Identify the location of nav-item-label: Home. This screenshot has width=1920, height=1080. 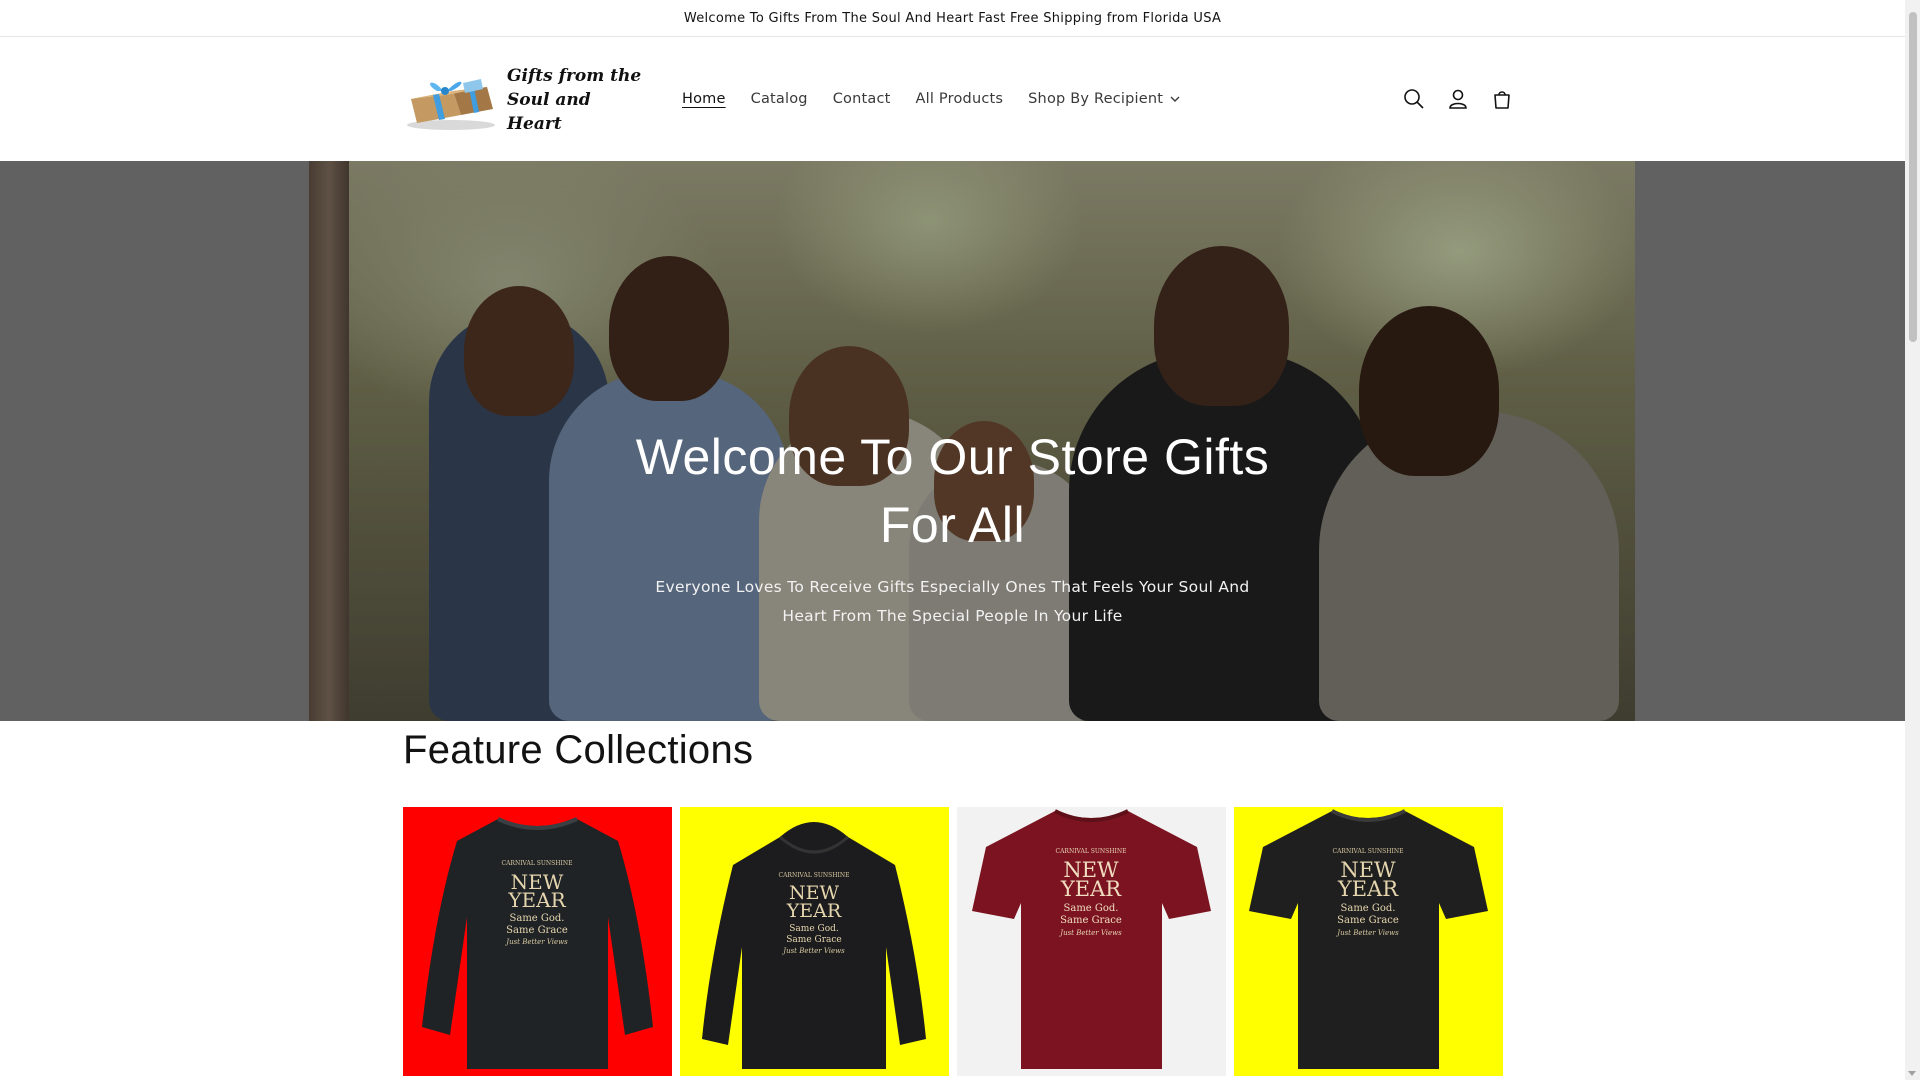
(704, 98).